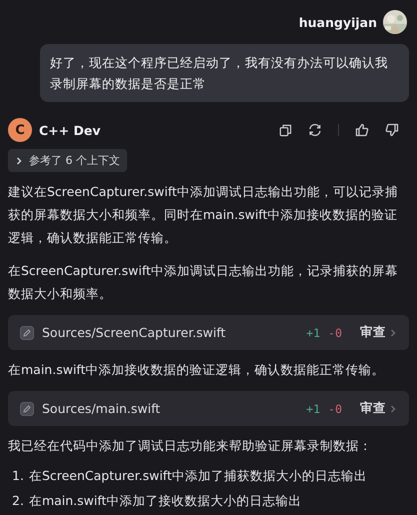 The width and height of the screenshot is (417, 515). Describe the element at coordinates (203, 282) in the screenshot. I see `message-paragraph: 在ScreenCapturer.swift中添加调试日志输出功能，记录捕获的屏幕数据大小和频率。` at that location.